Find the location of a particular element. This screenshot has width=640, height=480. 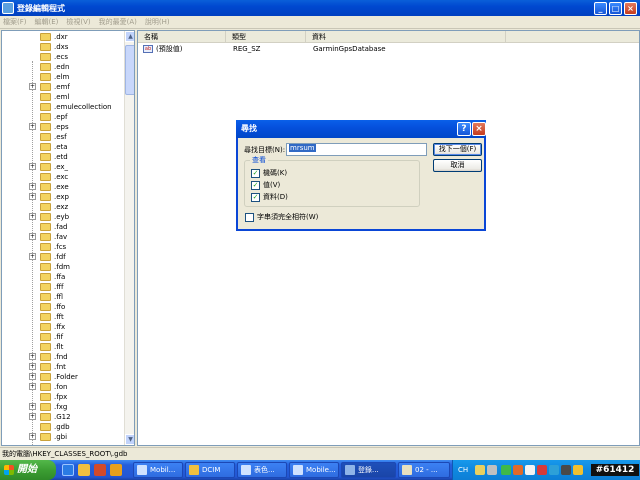

messenger-icon is located at coordinates (116, 470).